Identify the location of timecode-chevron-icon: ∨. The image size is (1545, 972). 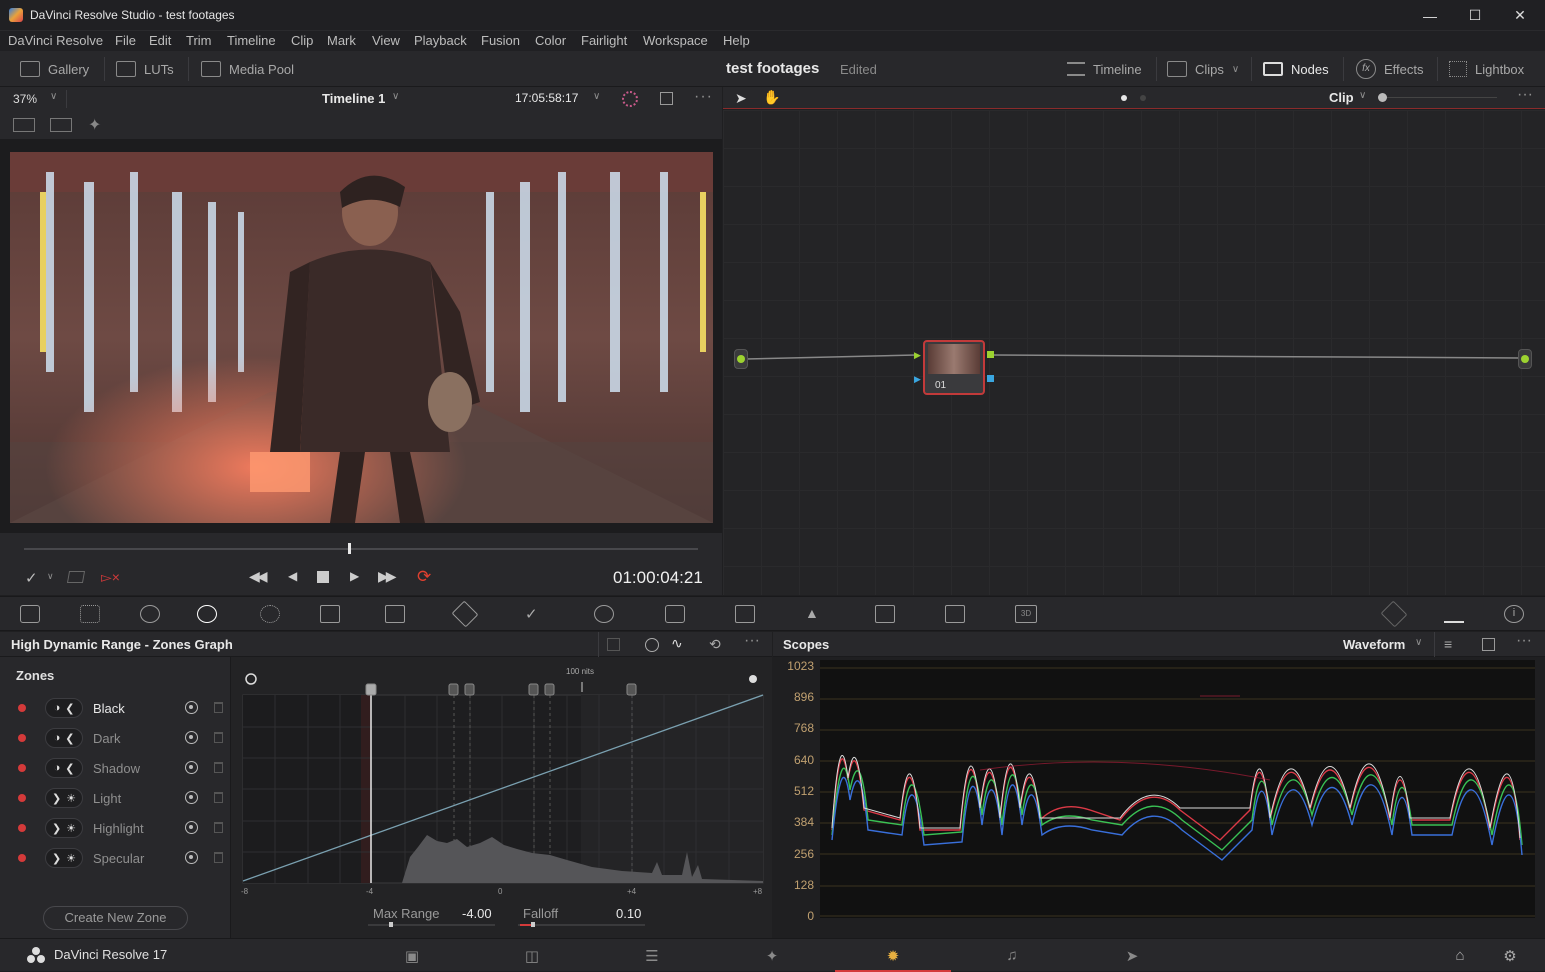
(596, 96).